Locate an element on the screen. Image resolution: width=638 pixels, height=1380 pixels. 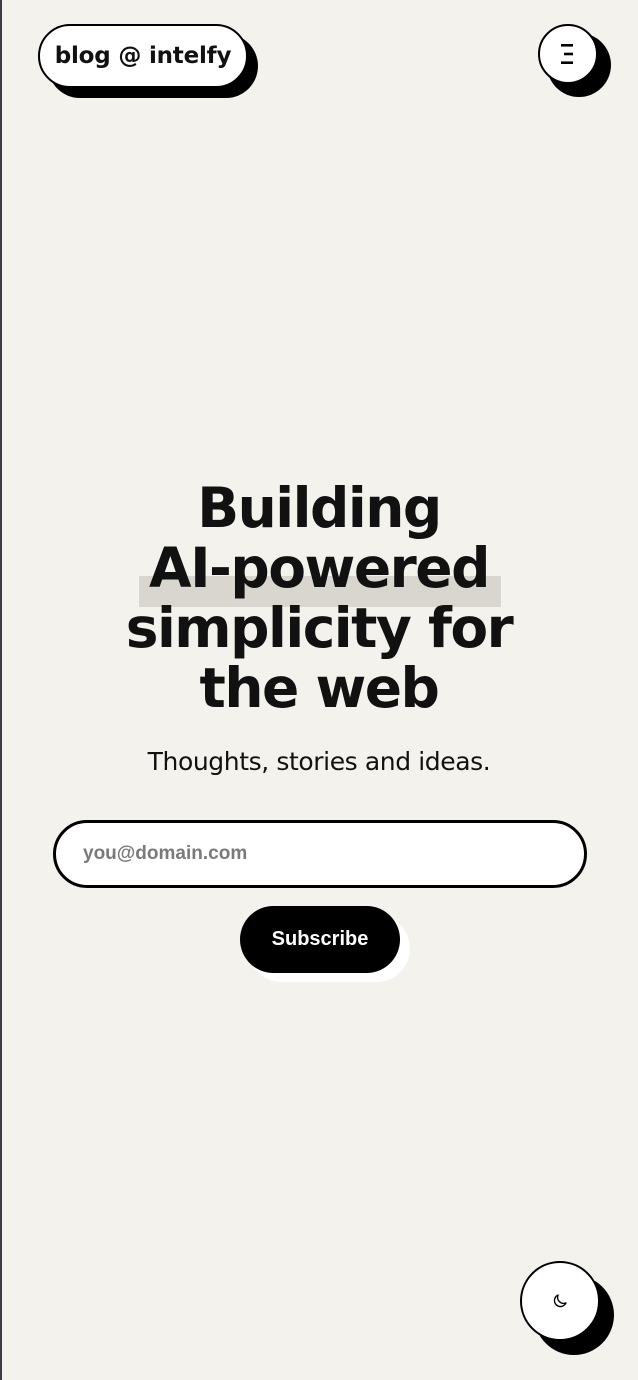
email-field is located at coordinates (320, 854).